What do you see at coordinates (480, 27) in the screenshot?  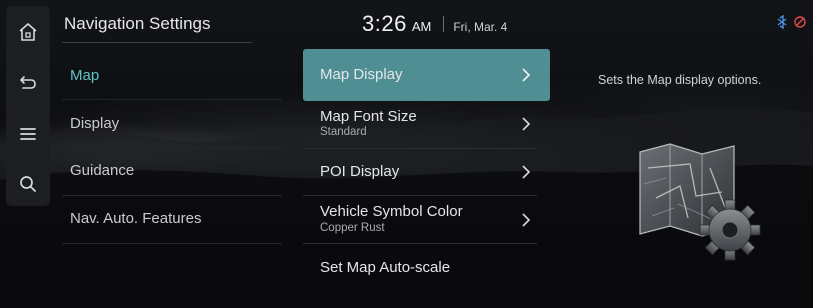 I see `clock-date: Fri, Mar. 4` at bounding box center [480, 27].